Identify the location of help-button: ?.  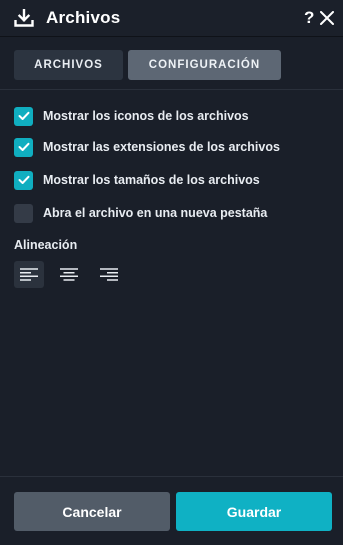
(309, 18).